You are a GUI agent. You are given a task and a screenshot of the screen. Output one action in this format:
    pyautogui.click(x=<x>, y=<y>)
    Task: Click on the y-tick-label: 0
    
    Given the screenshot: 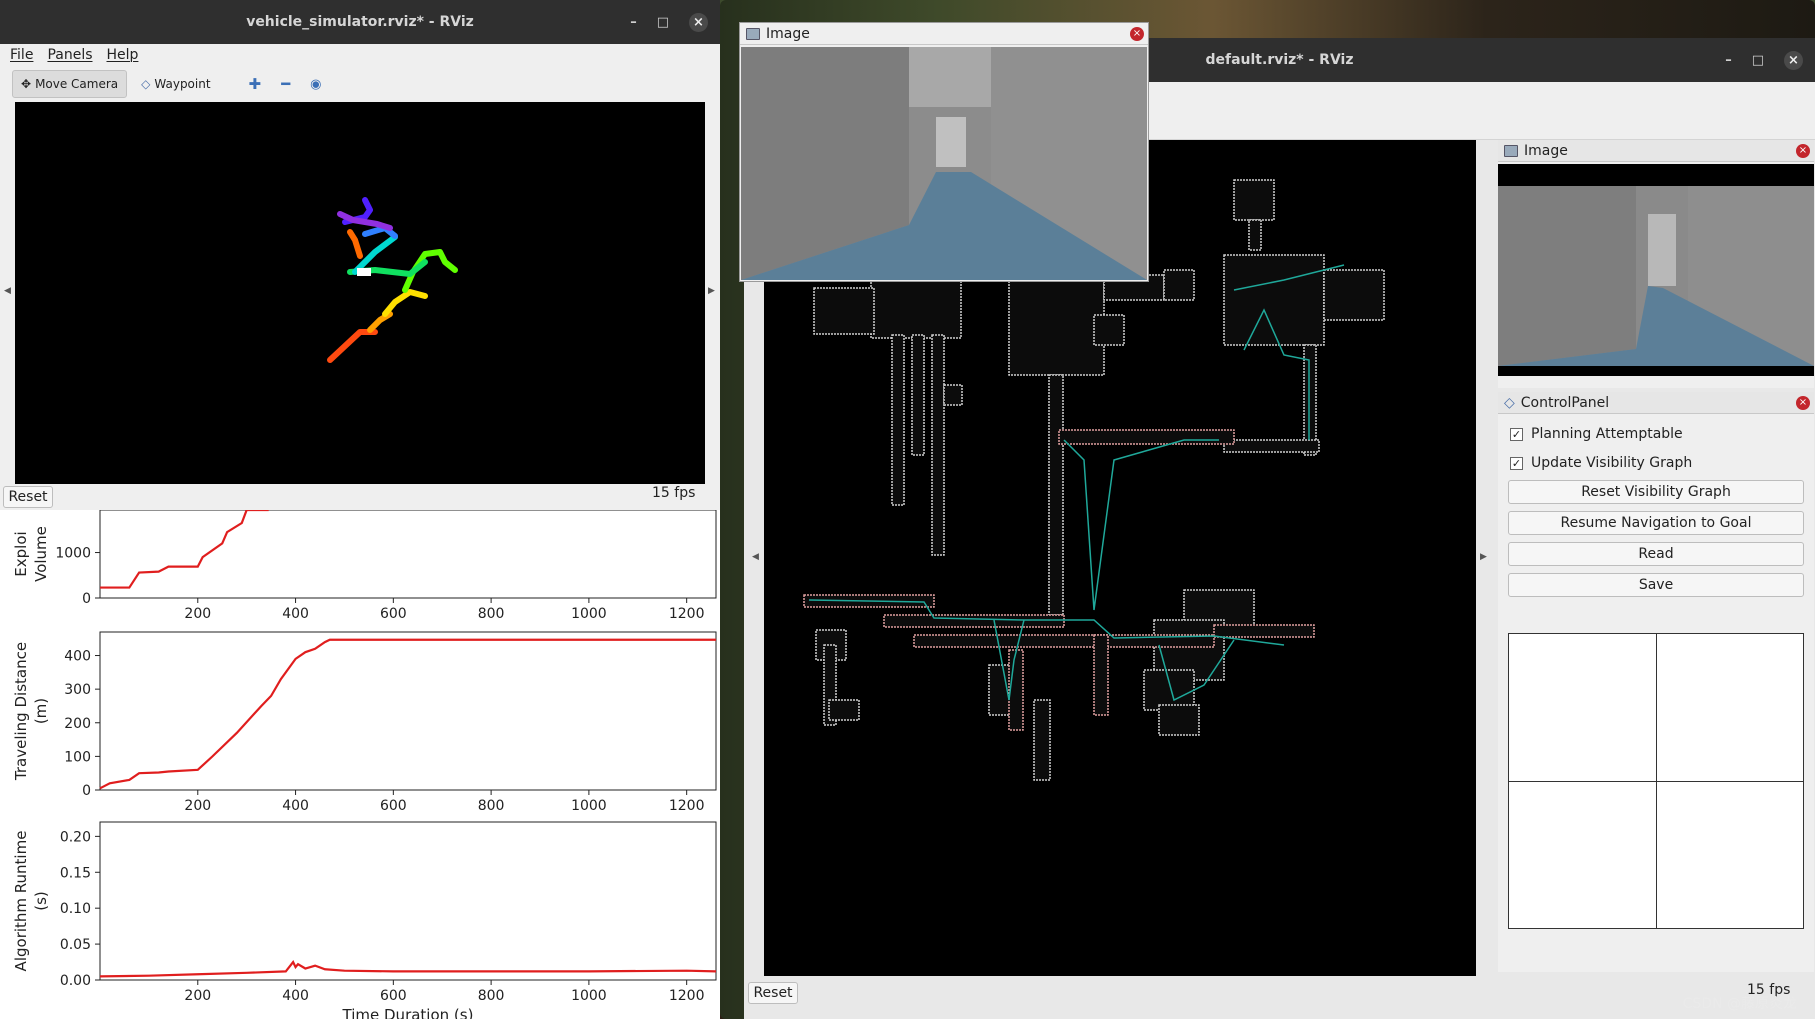 What is the action you would take?
    pyautogui.click(x=86, y=791)
    